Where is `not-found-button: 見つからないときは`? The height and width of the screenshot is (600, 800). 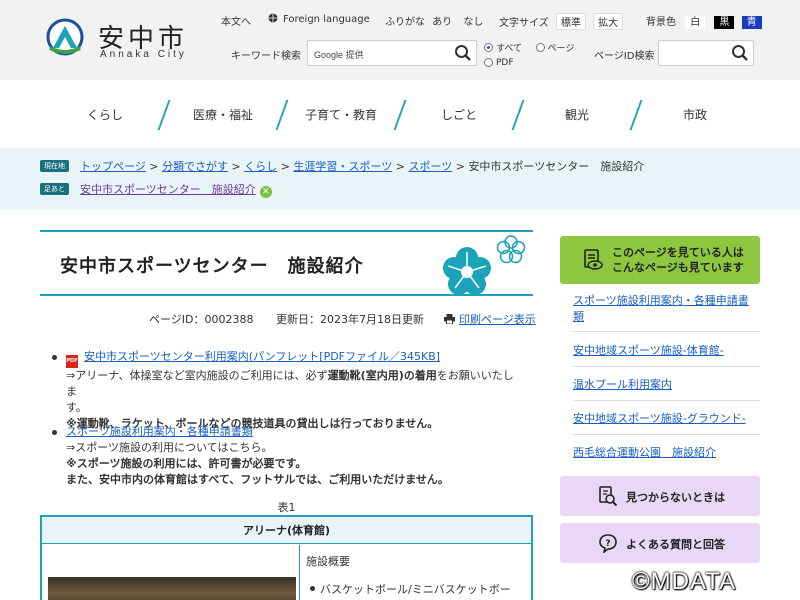 not-found-button: 見つからないときは is located at coordinates (660, 496).